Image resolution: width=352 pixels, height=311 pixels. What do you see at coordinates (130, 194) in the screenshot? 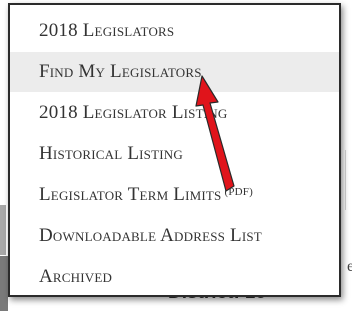
I see `menu-item-label: Legislator Term Limits` at bounding box center [130, 194].